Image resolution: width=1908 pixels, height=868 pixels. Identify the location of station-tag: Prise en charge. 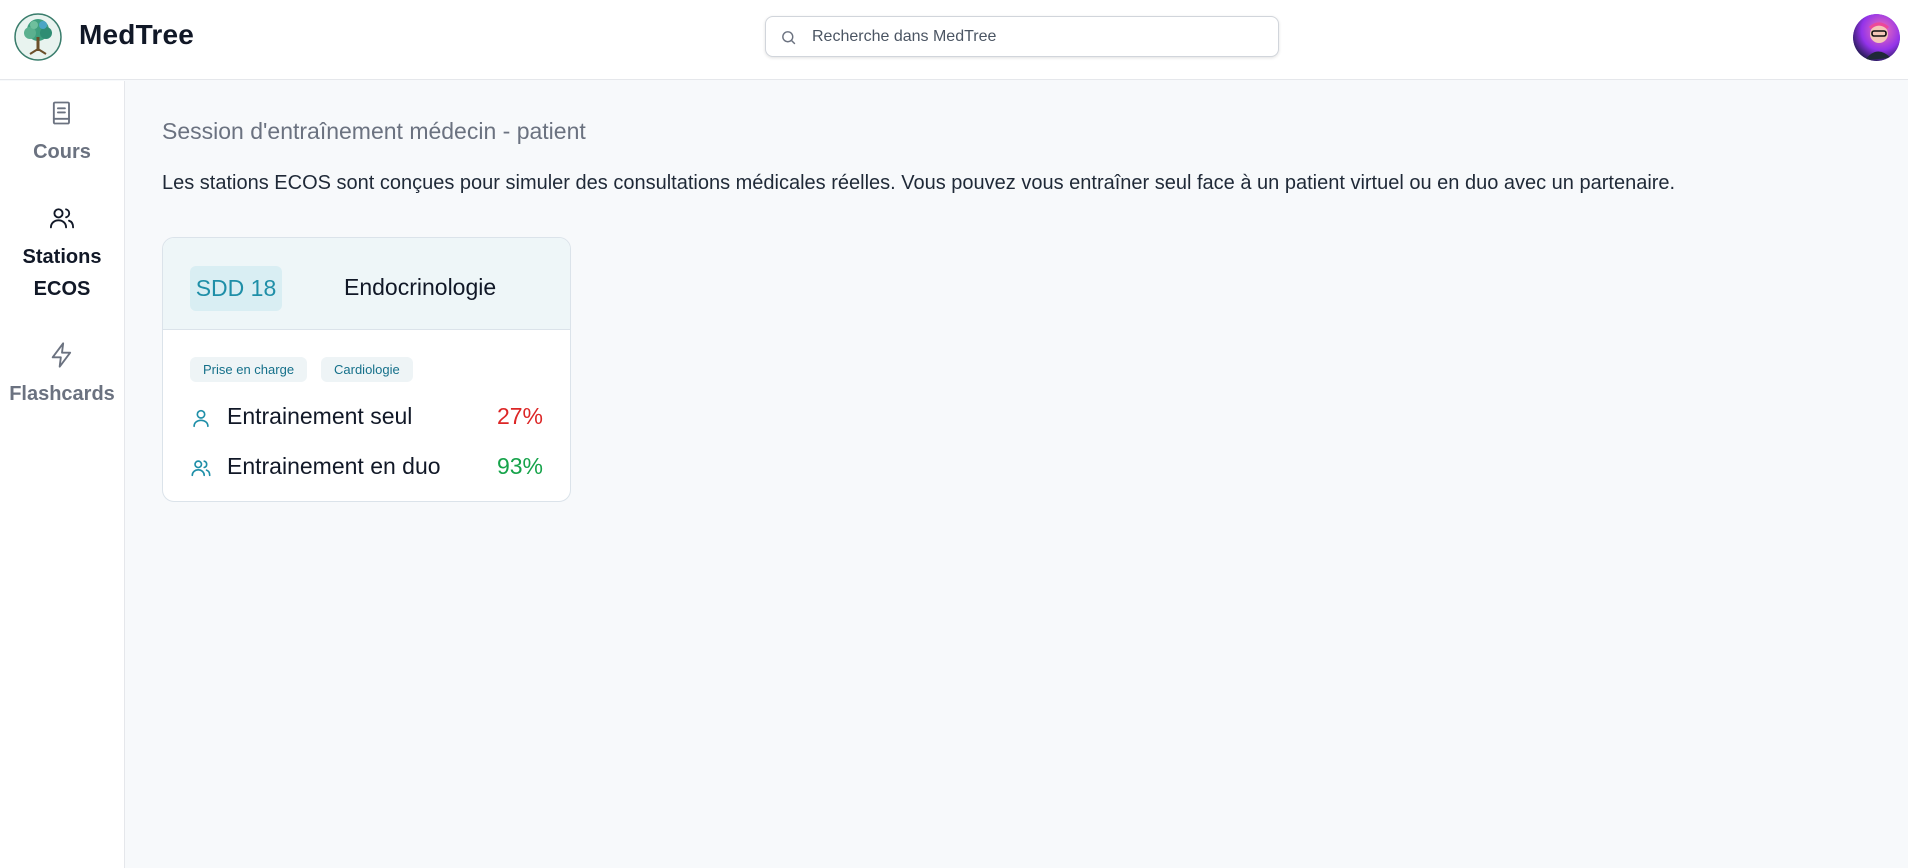
(249, 369).